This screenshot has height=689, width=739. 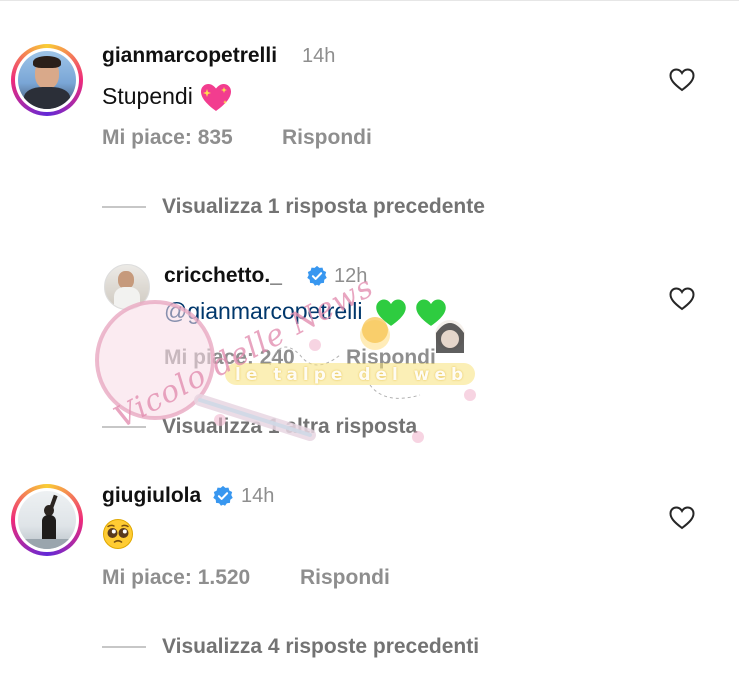 I want to click on comment-username: cricchetto._, so click(x=223, y=276).